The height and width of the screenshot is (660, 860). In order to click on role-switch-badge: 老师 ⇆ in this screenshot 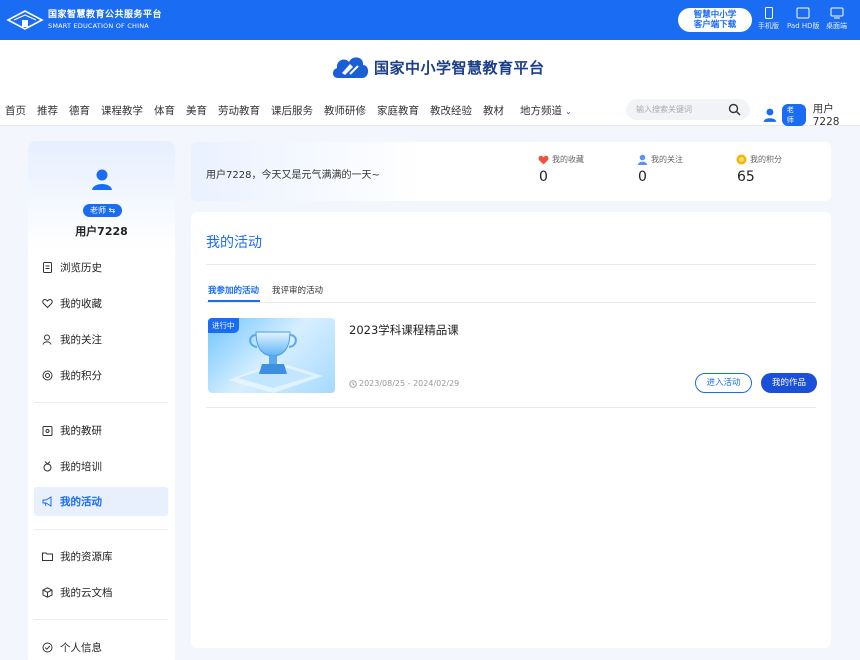, I will do `click(103, 210)`.